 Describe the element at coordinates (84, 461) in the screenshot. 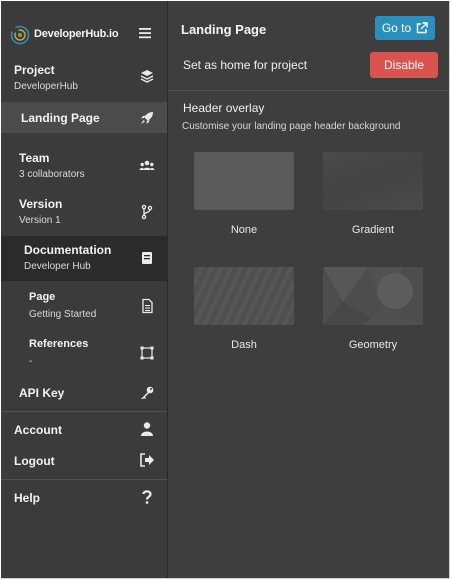

I see `sidebar-item-logout: Logout` at that location.